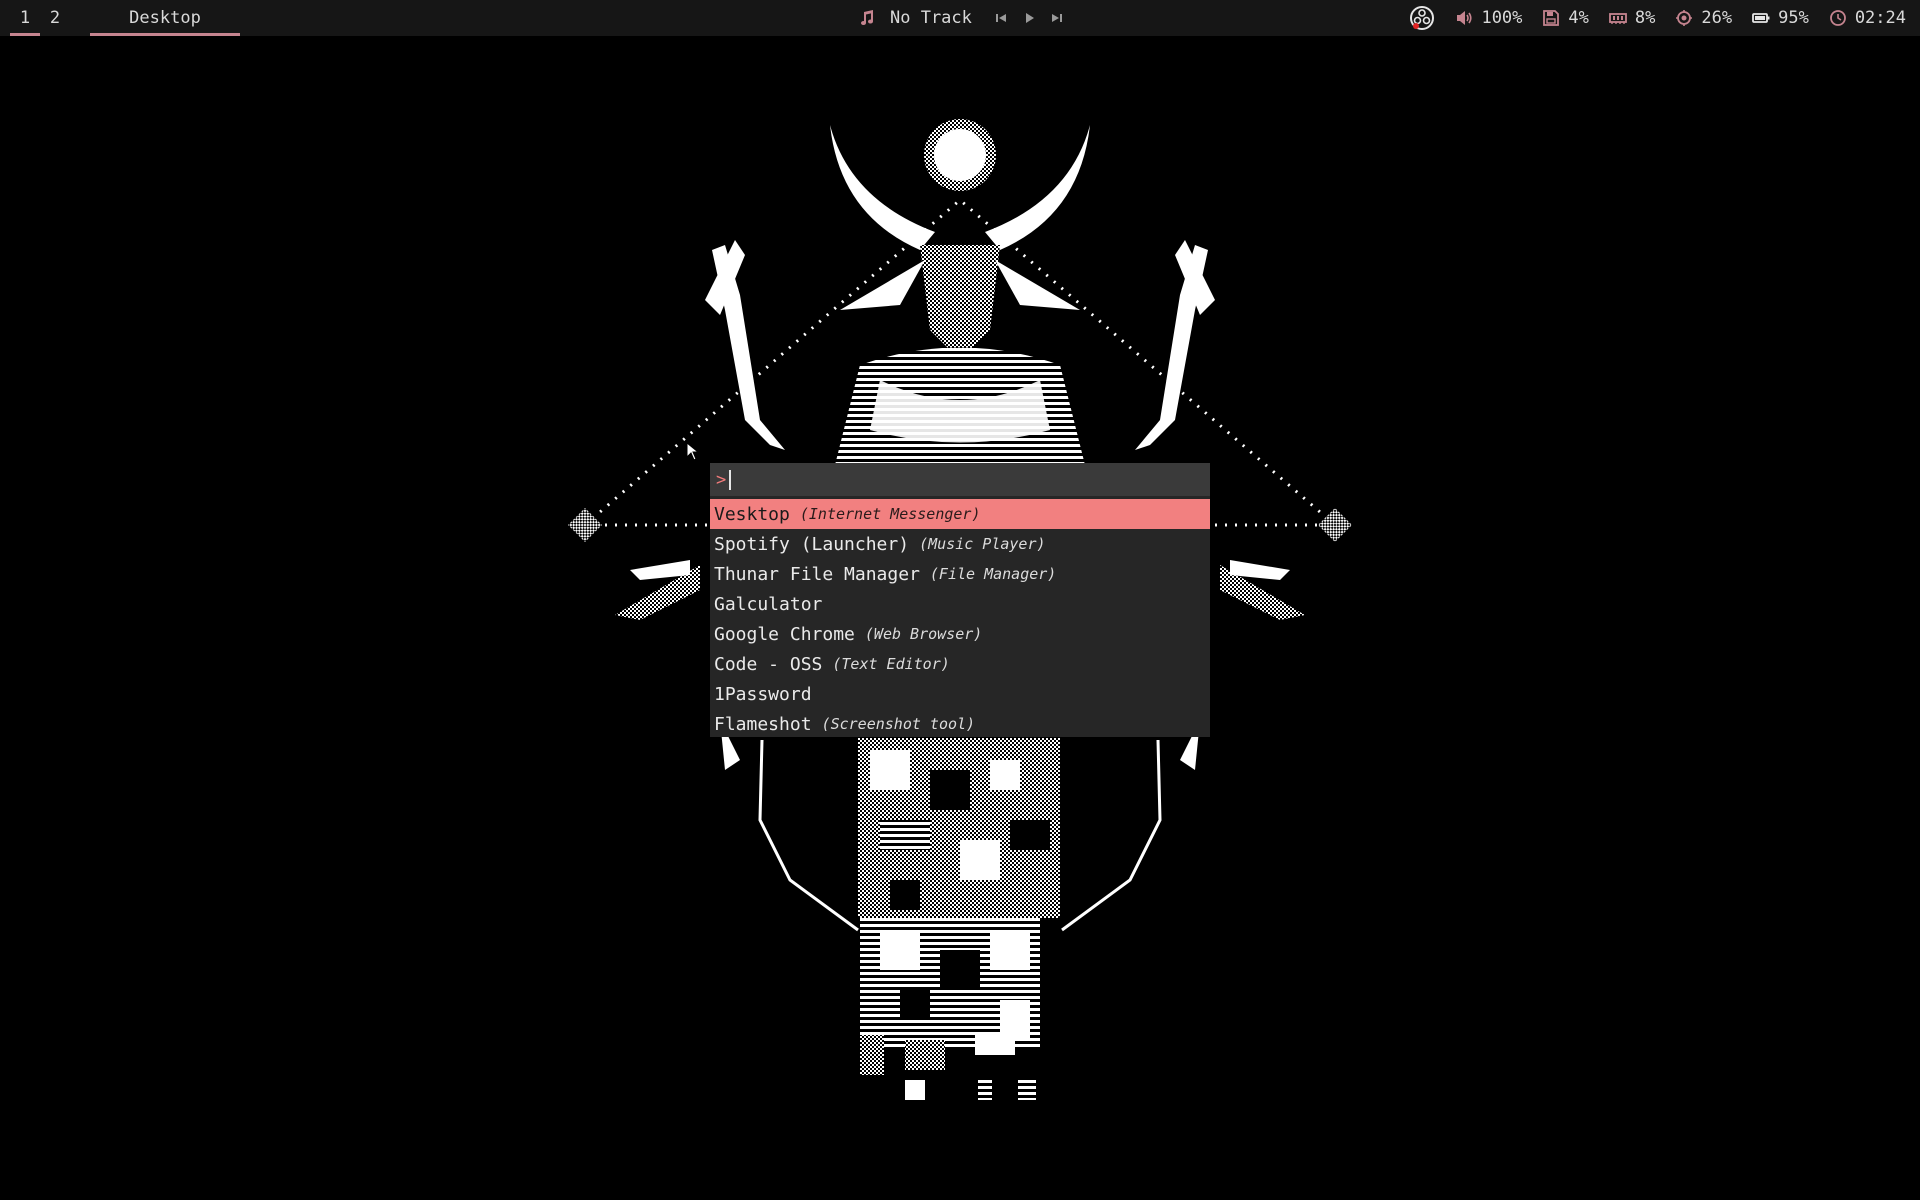 This screenshot has width=1920, height=1200. What do you see at coordinates (1422, 18) in the screenshot?
I see `obs-icon` at bounding box center [1422, 18].